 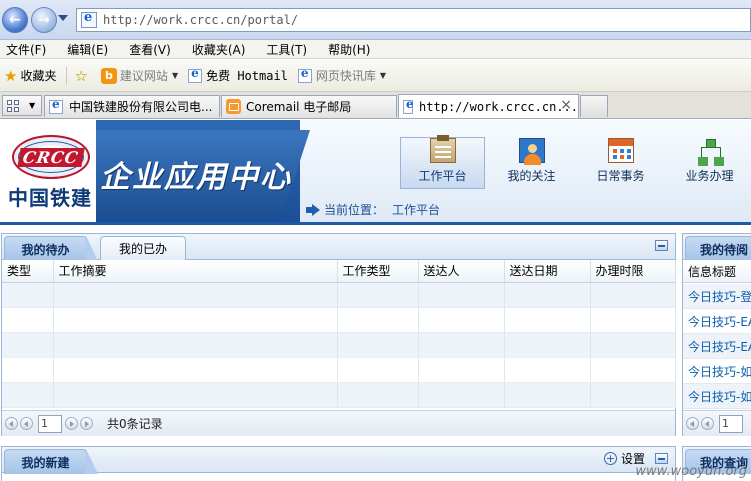 I want to click on nav-my-focus: 我的关注, so click(x=531, y=163).